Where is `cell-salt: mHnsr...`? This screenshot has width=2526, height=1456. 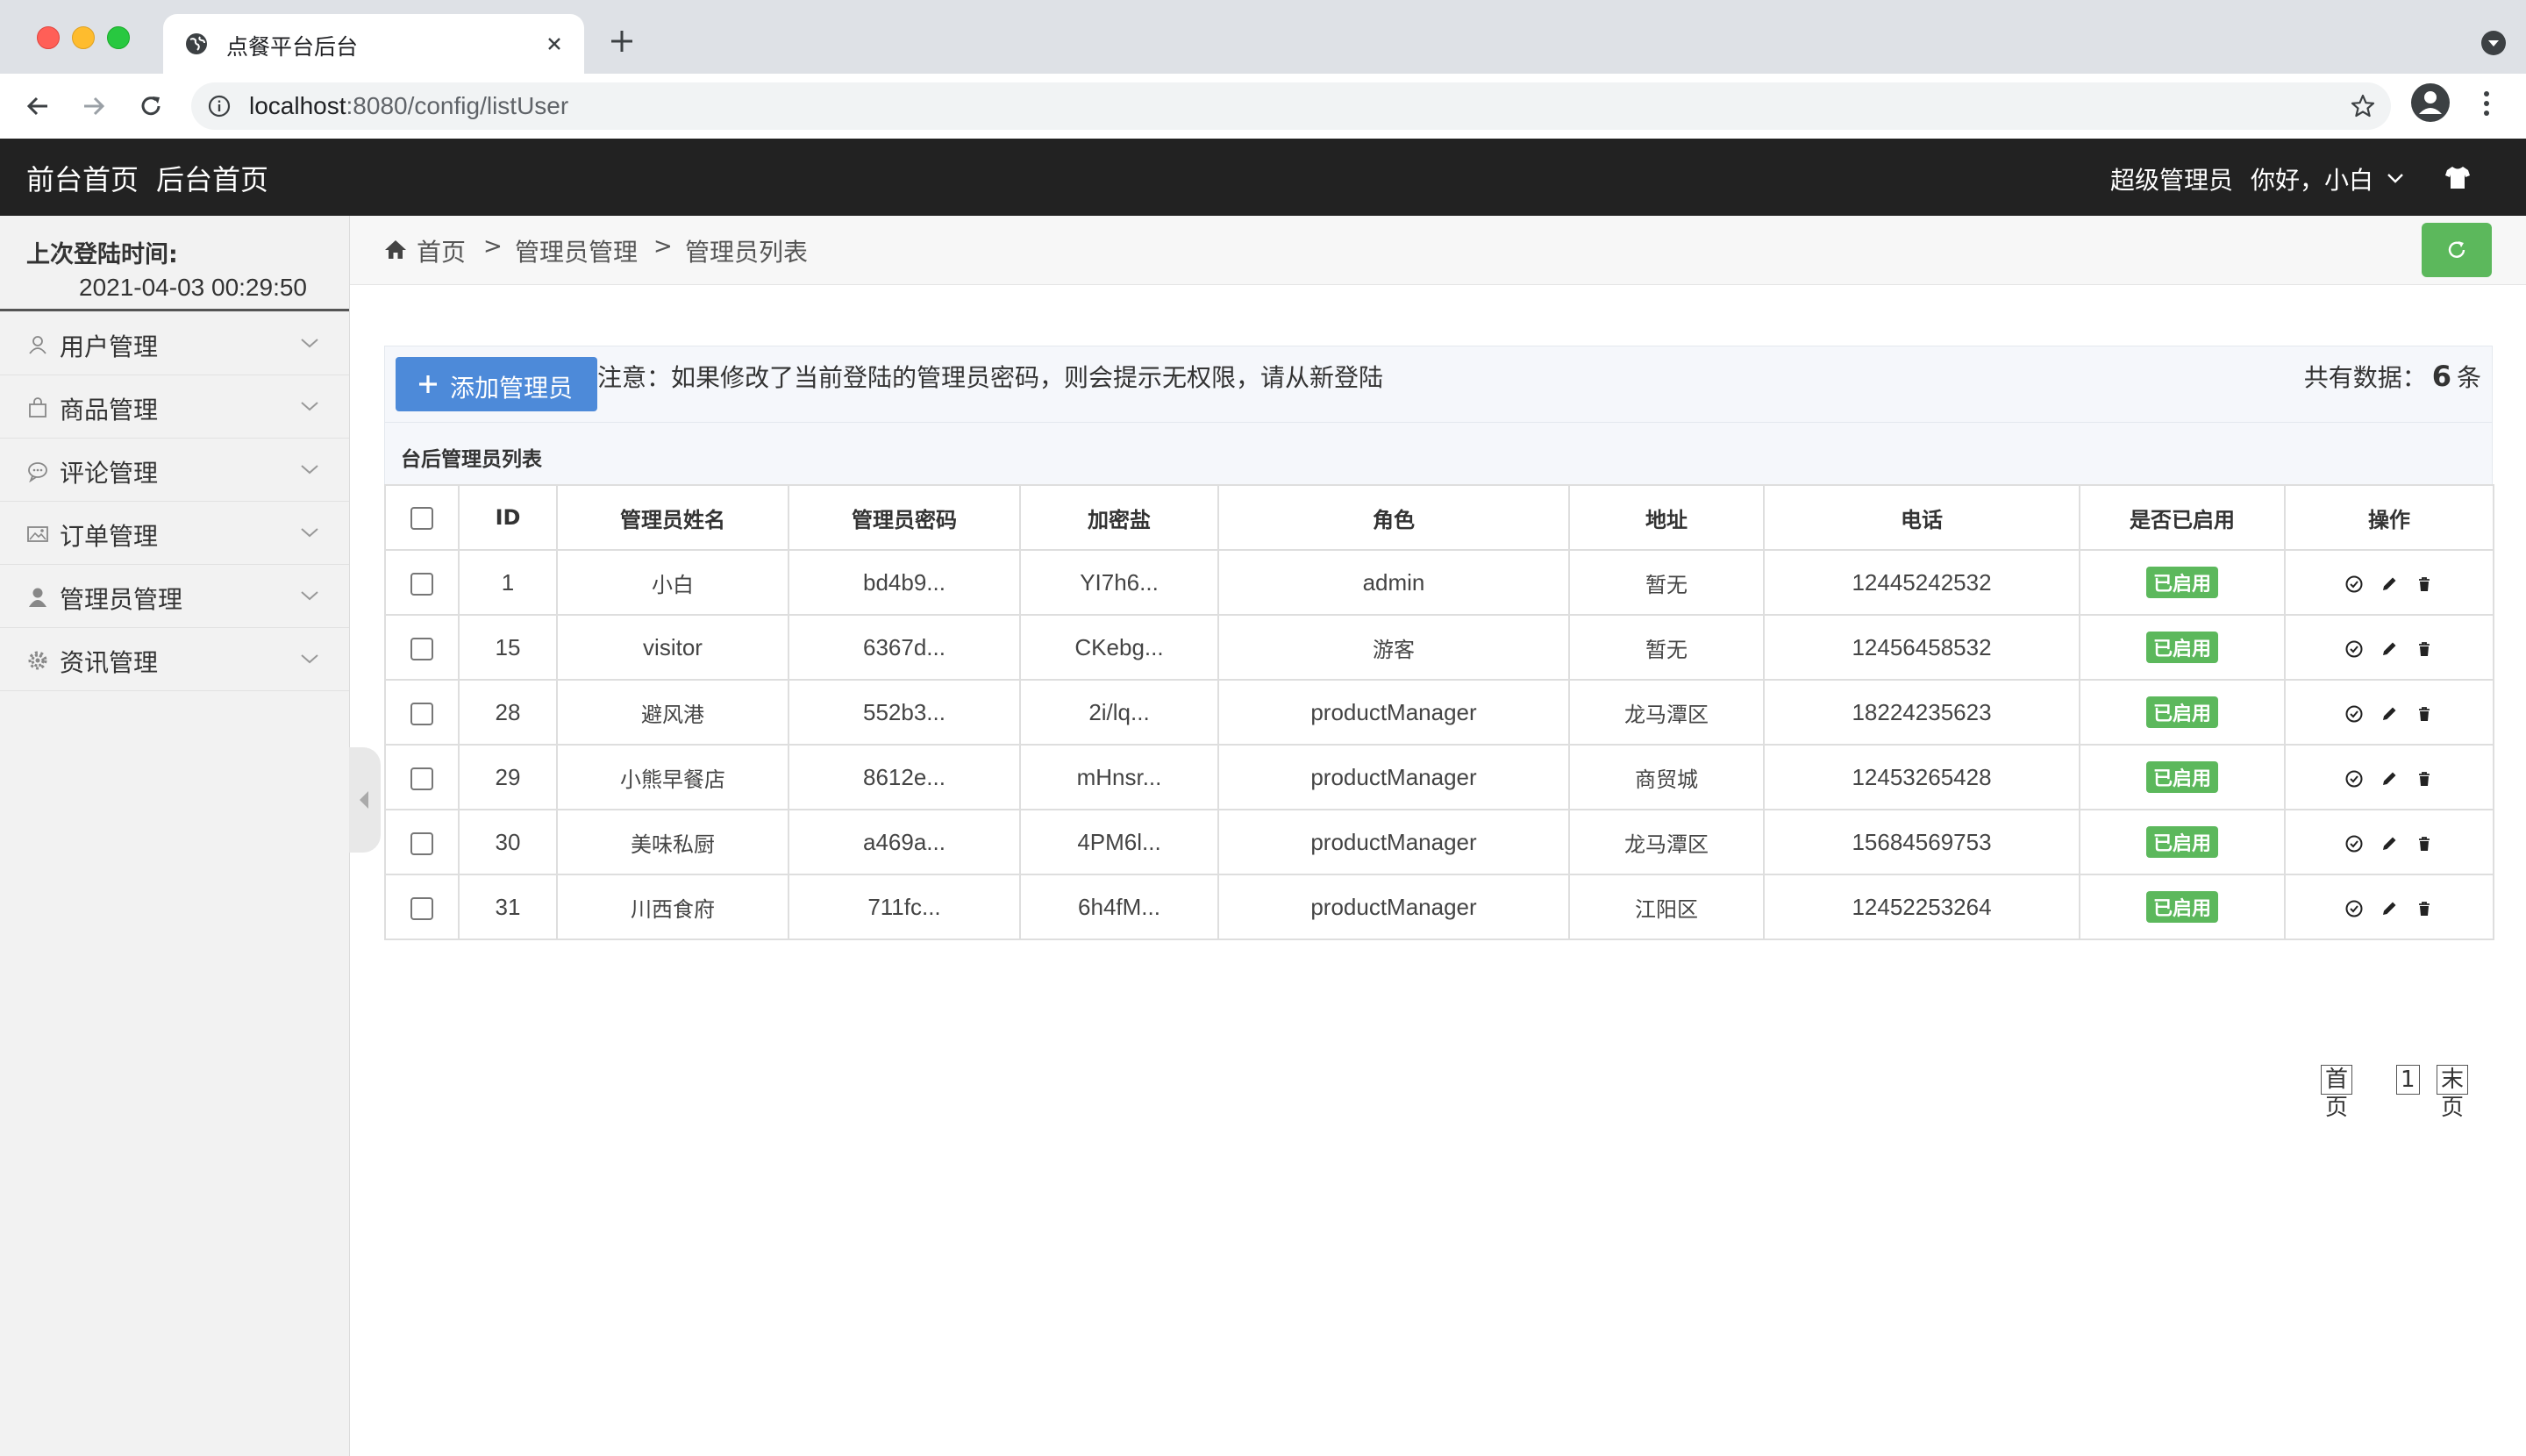
cell-salt: mHnsr... is located at coordinates (1119, 777).